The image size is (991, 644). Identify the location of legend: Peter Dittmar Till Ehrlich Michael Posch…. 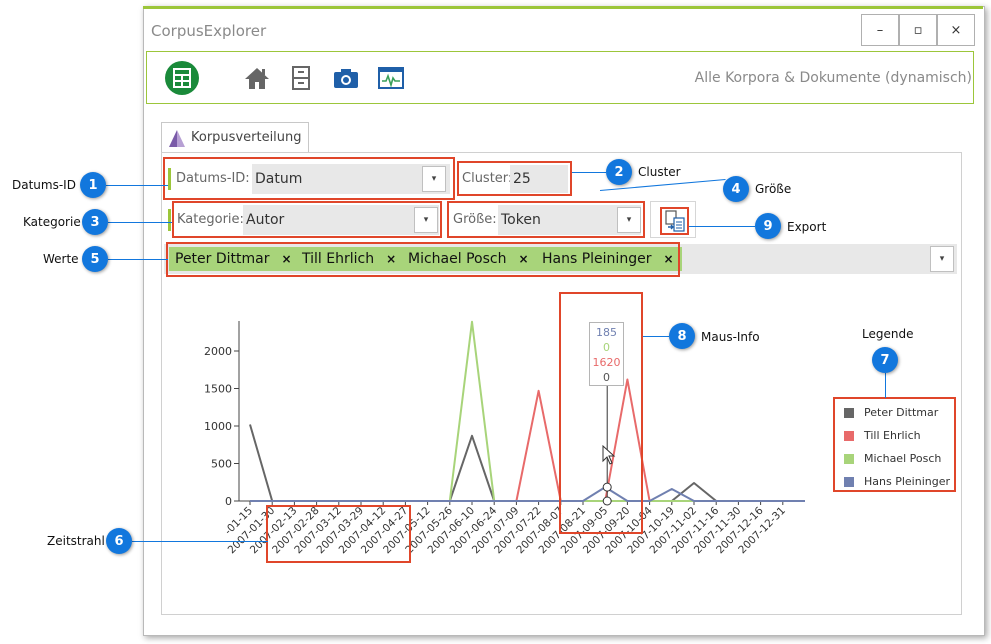
(894, 444).